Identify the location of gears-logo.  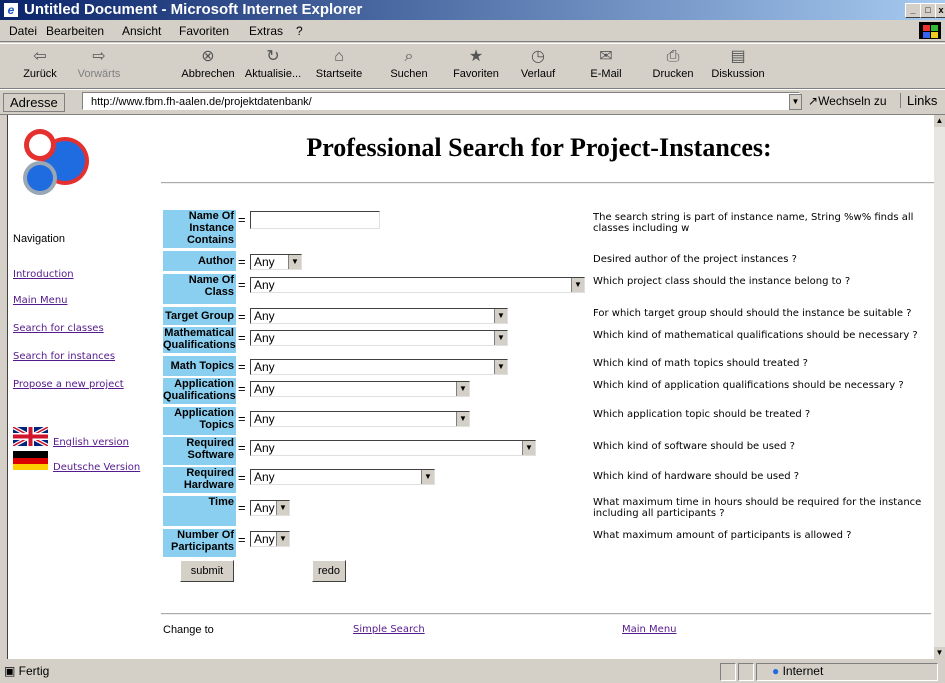
(55, 161).